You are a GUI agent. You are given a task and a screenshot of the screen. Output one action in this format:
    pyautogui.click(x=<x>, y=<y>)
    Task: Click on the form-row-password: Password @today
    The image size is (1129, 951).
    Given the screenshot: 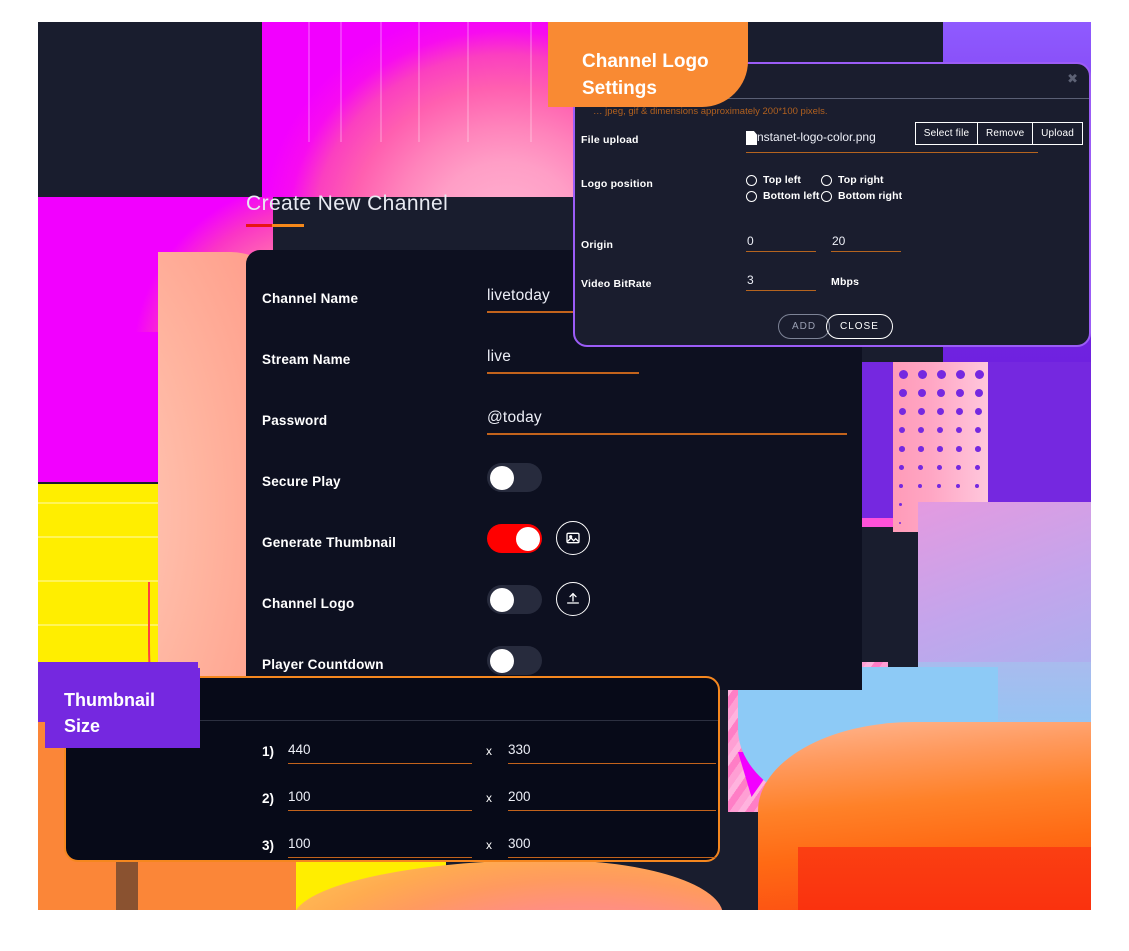 What is the action you would take?
    pyautogui.click(x=554, y=441)
    